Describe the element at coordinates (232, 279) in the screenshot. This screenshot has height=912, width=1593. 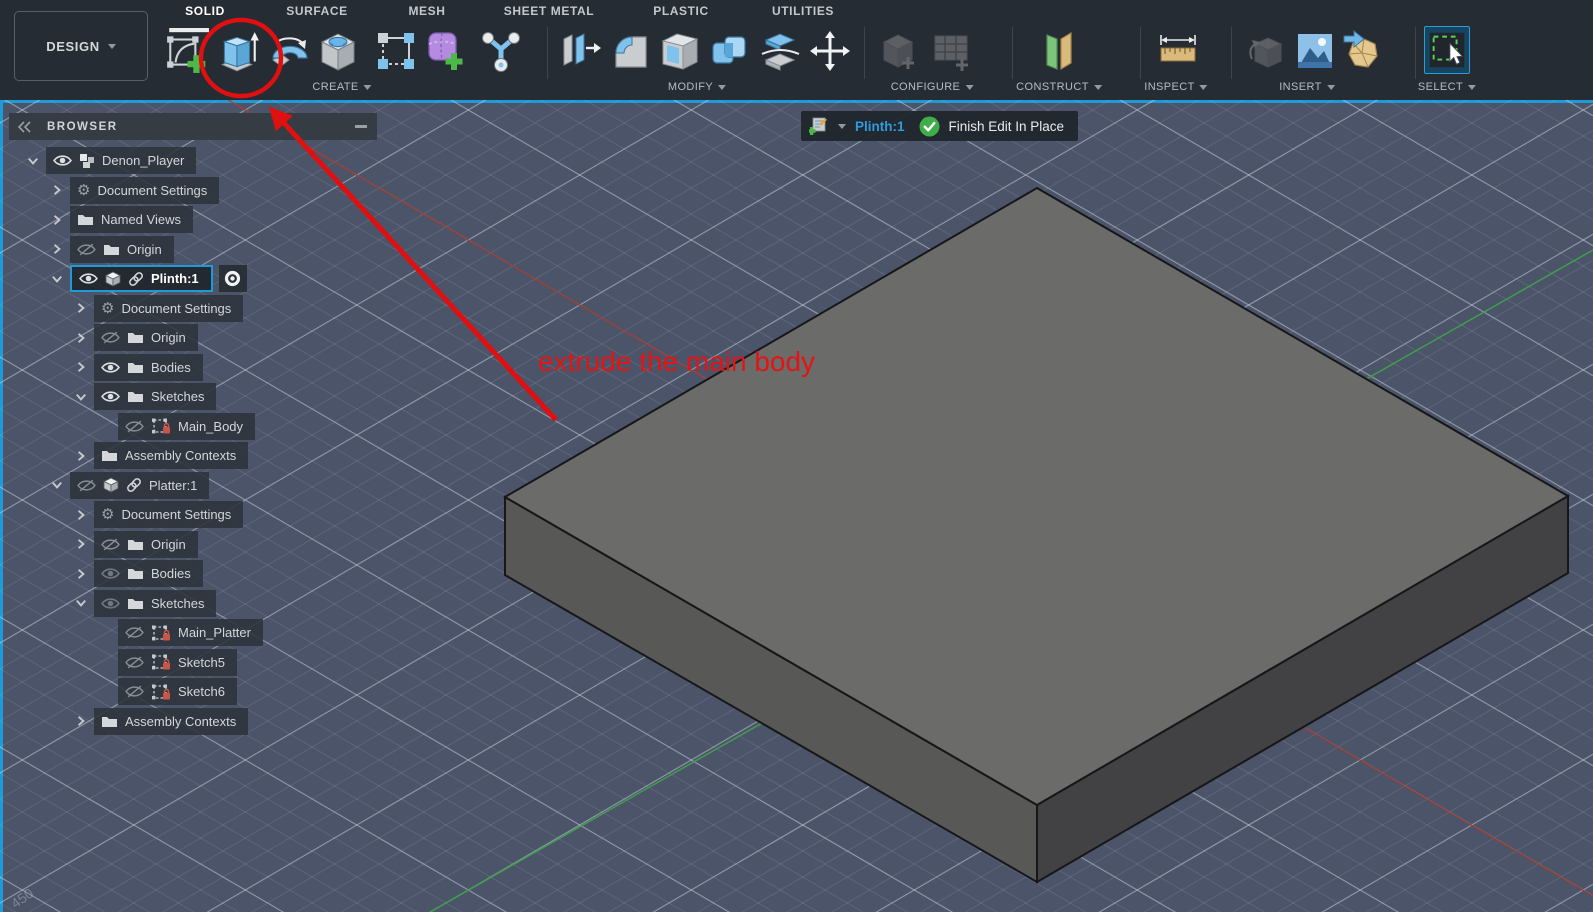
I see `edit-in-place-radio` at that location.